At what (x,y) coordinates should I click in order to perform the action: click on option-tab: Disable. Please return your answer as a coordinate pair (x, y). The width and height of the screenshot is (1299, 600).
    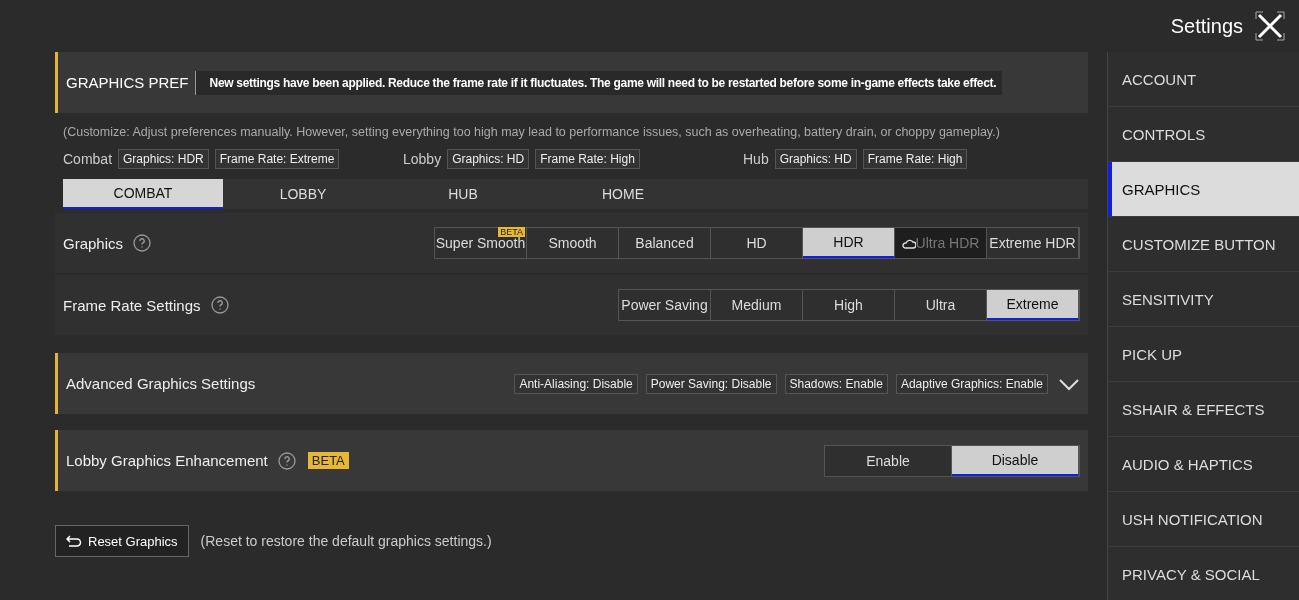
    Looking at the image, I should click on (1015, 460).